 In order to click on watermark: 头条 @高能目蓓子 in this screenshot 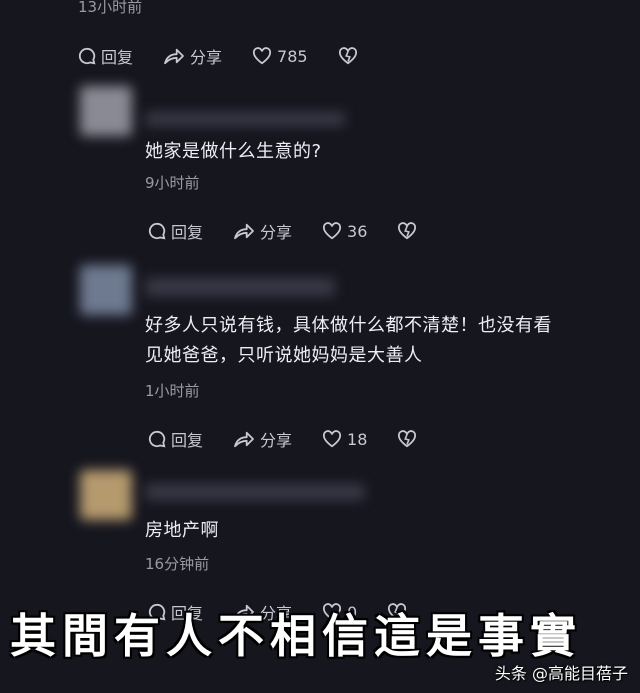, I will do `click(561, 673)`.